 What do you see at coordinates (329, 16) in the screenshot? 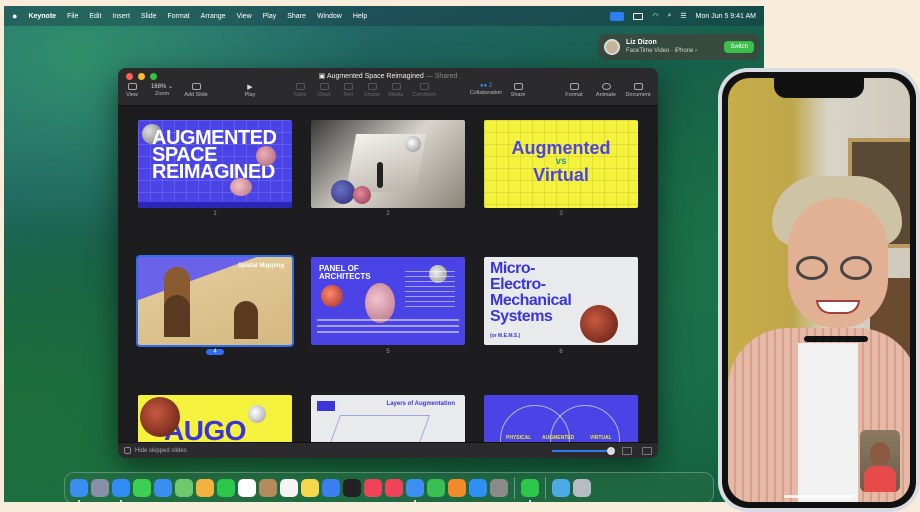
I see `menu-window: Window` at bounding box center [329, 16].